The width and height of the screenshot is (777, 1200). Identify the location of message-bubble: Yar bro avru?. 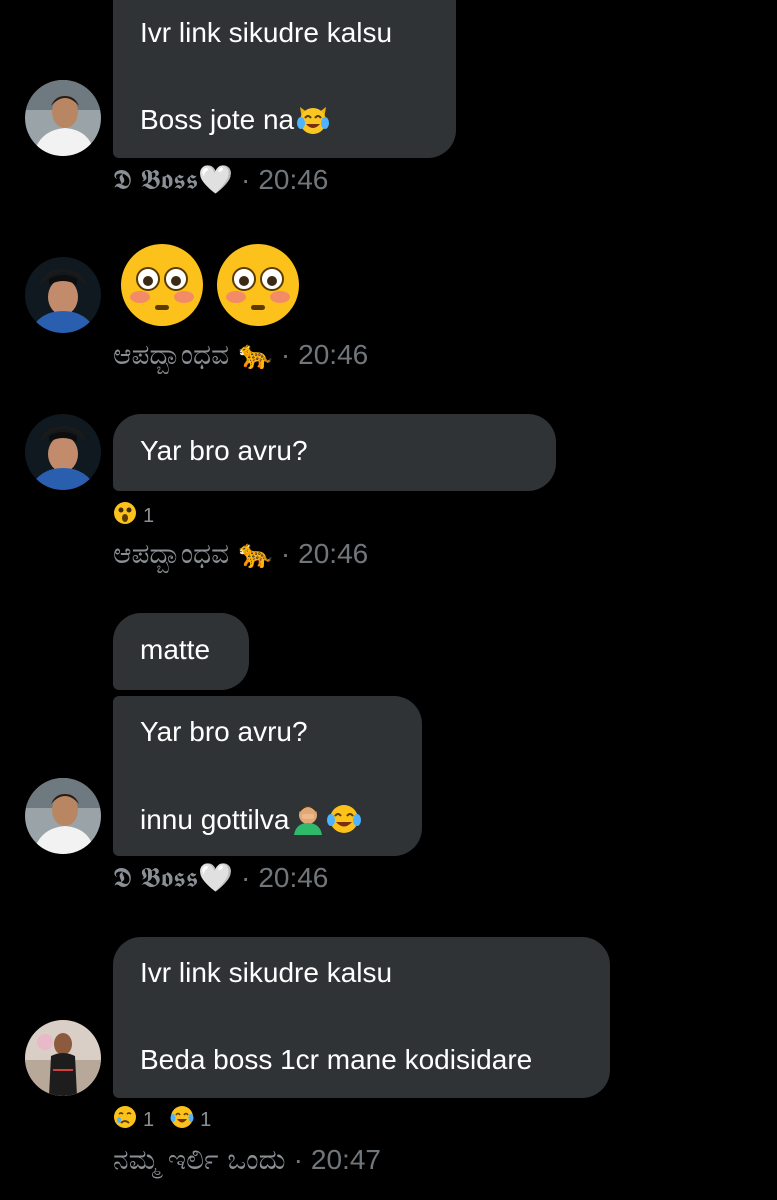
(334, 452).